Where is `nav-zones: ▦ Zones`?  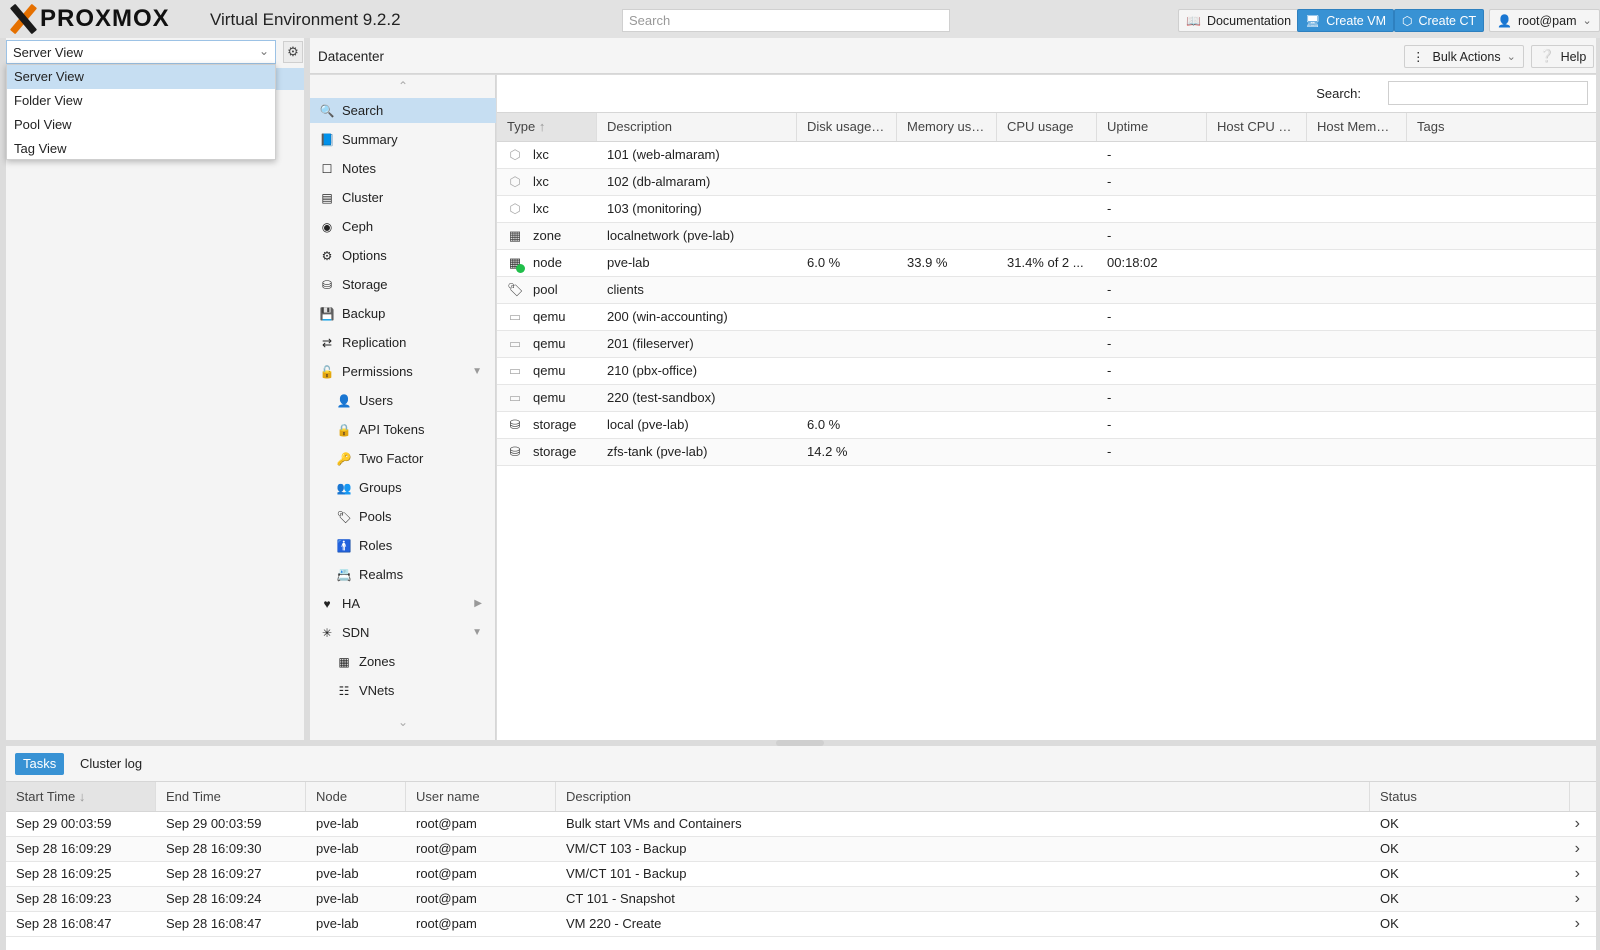
nav-zones: ▦ Zones is located at coordinates (403, 661).